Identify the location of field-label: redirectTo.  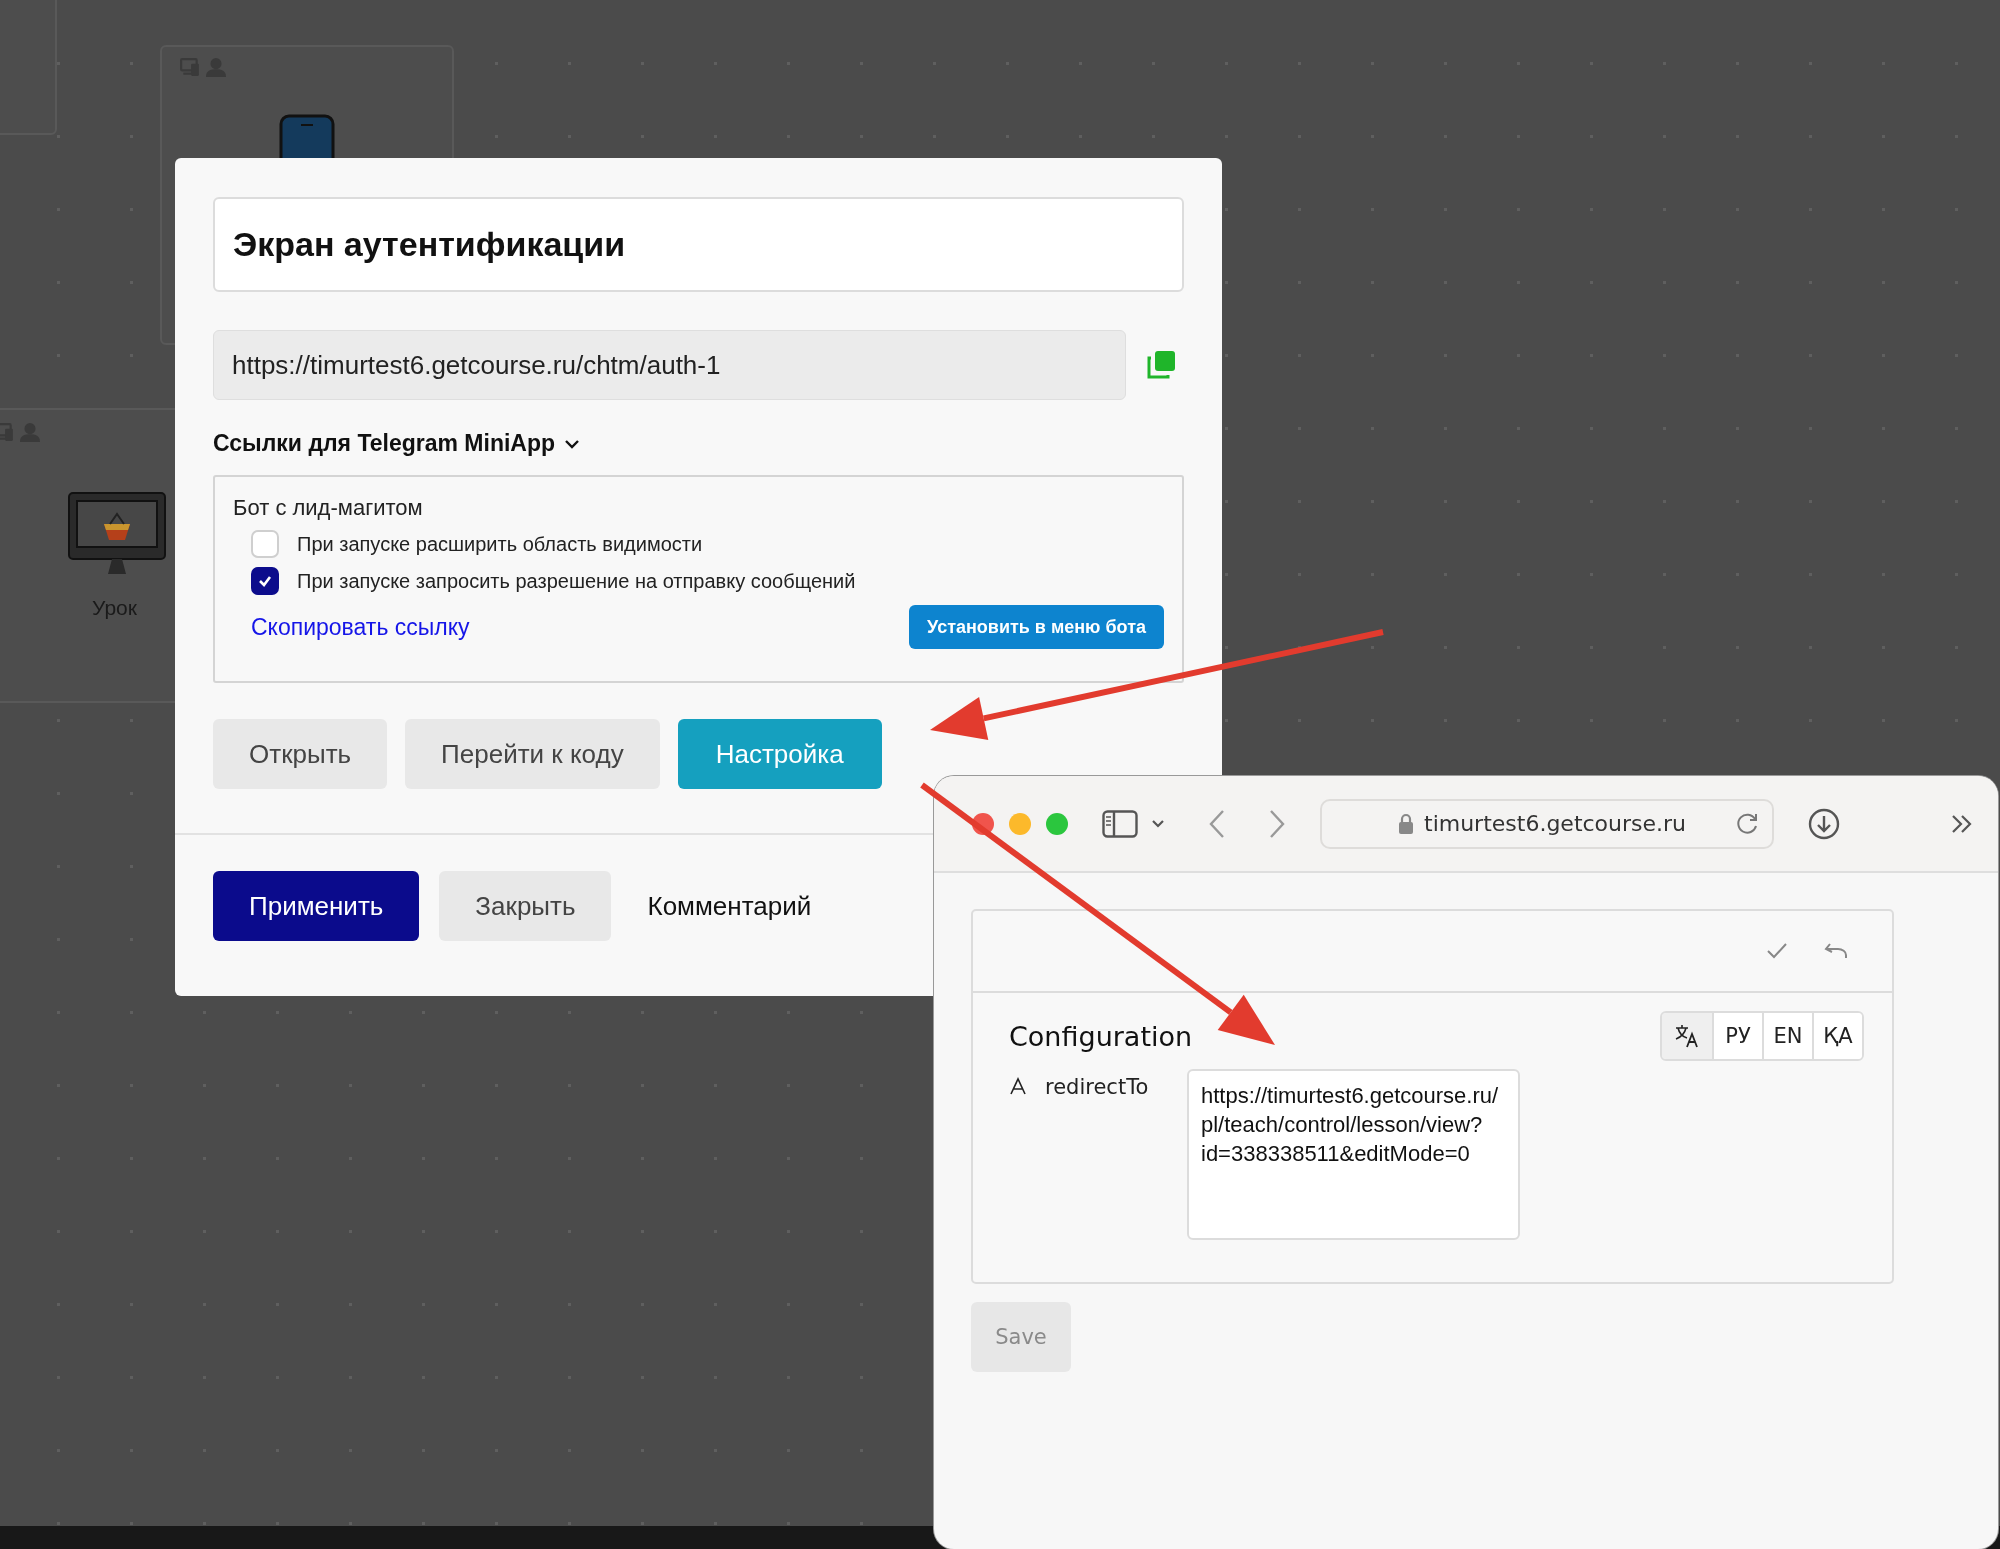
(1097, 1087).